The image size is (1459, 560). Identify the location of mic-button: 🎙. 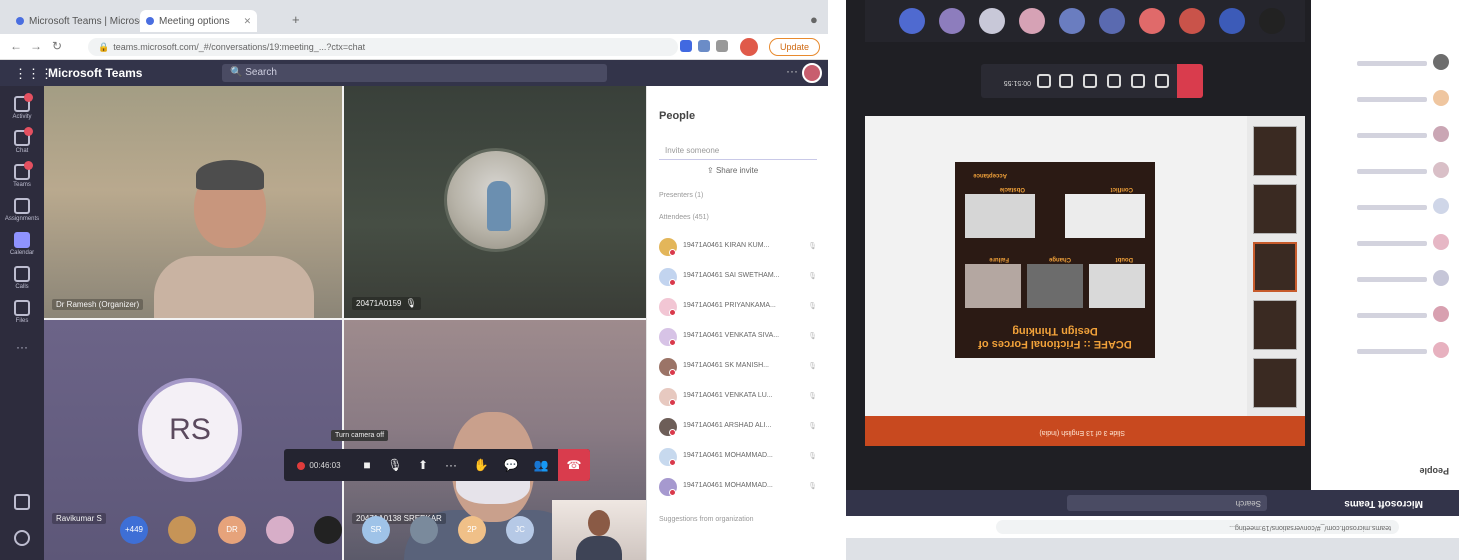
(395, 465).